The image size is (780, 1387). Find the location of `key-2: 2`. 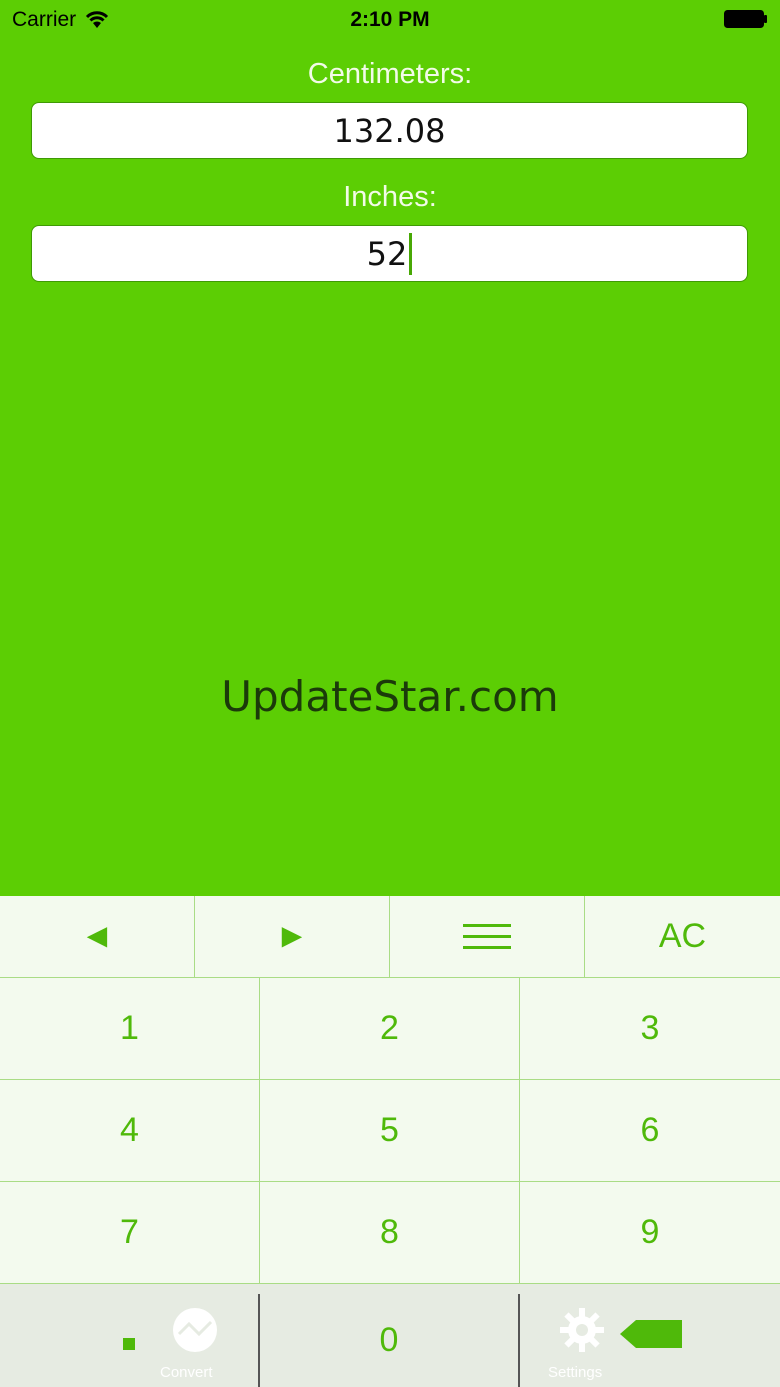

key-2: 2 is located at coordinates (390, 1029).